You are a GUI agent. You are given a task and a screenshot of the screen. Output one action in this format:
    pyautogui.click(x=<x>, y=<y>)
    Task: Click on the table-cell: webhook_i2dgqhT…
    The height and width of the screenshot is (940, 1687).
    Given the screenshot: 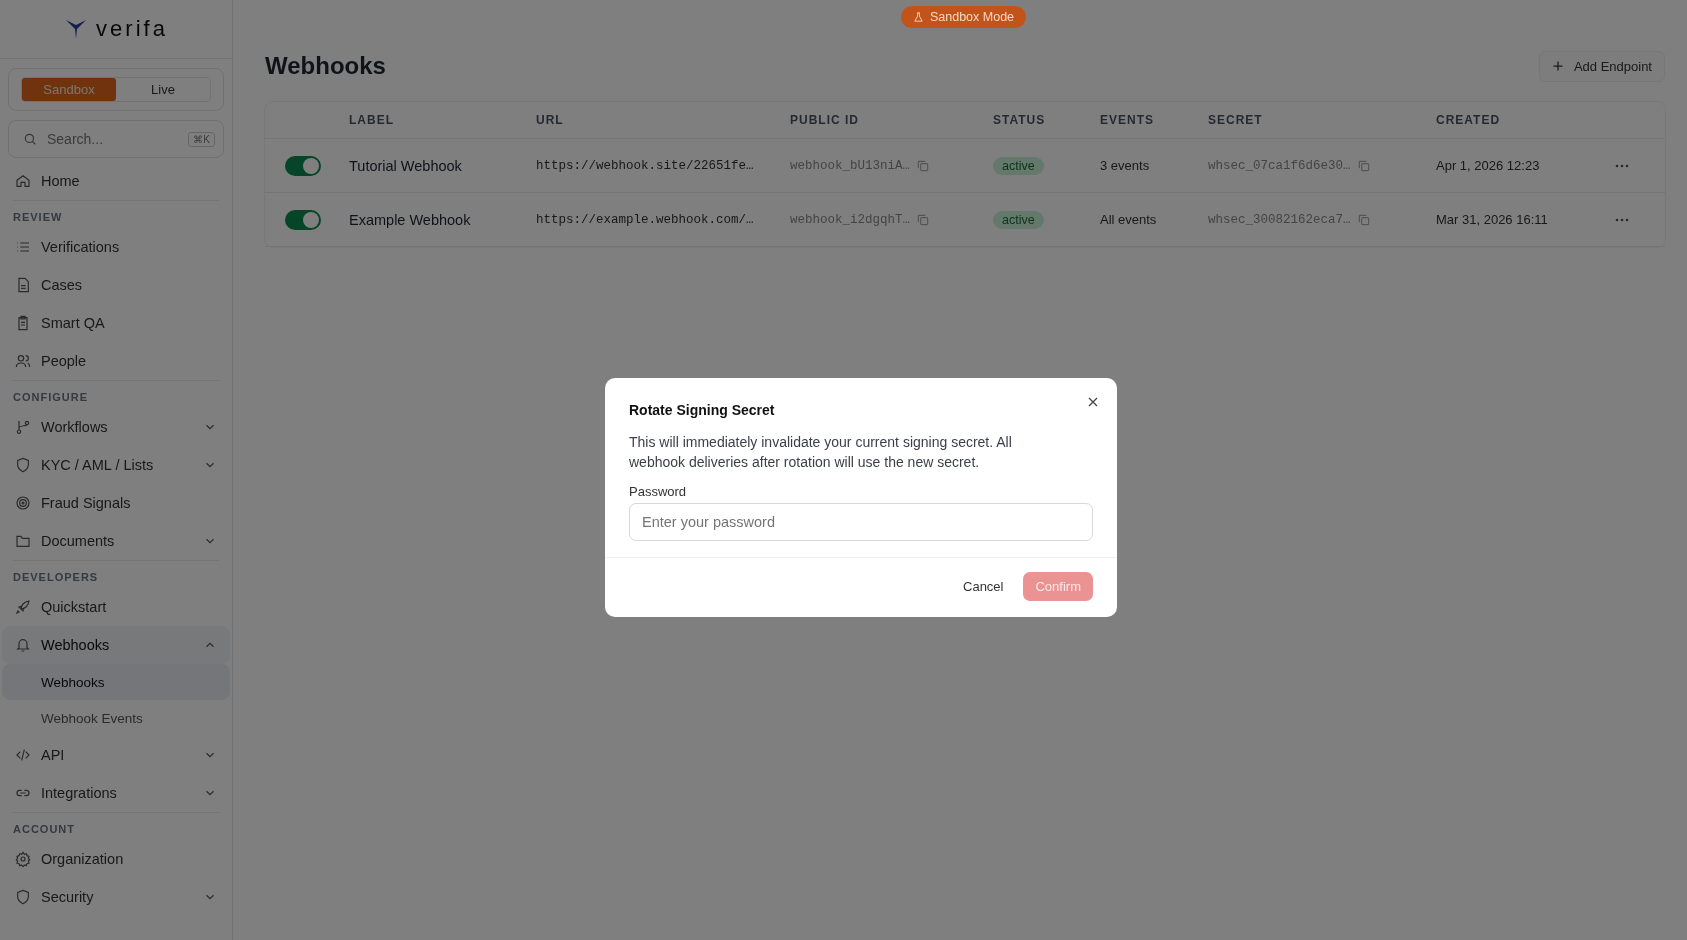 What is the action you would take?
    pyautogui.click(x=850, y=219)
    